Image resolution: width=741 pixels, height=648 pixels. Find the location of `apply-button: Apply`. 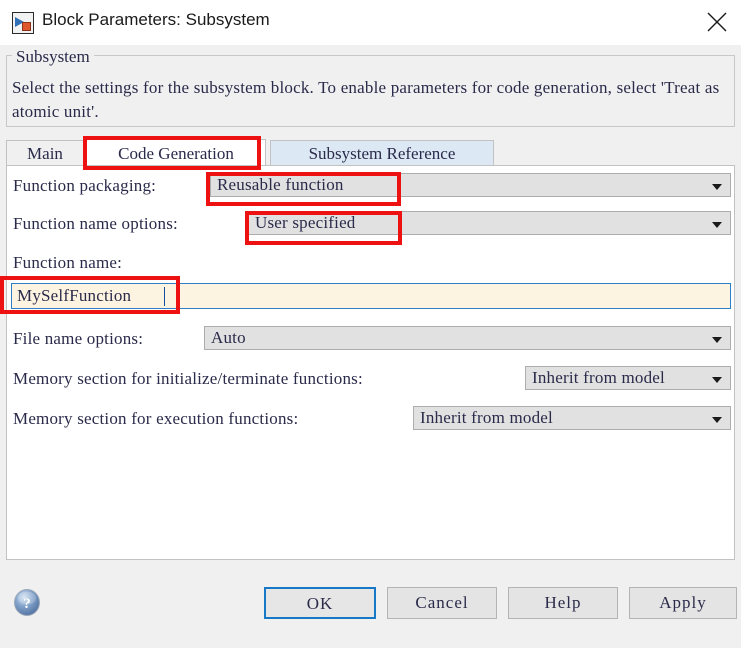

apply-button: Apply is located at coordinates (683, 603).